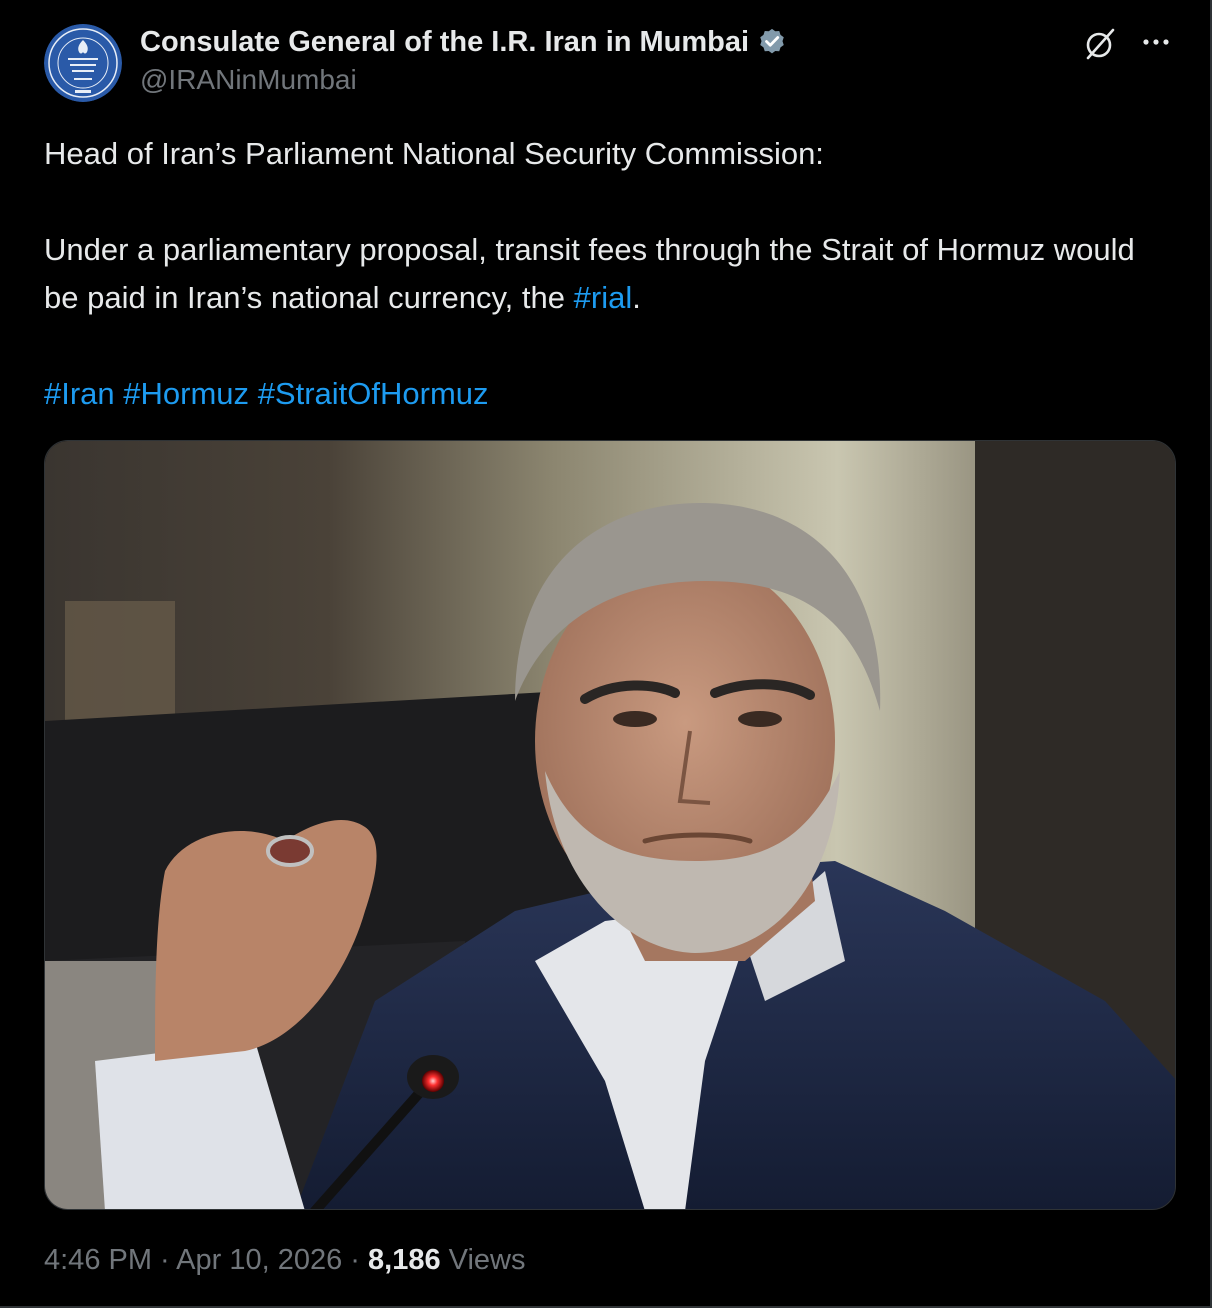 The width and height of the screenshot is (1212, 1308). What do you see at coordinates (373, 393) in the screenshot?
I see `hashtag-link: #StraitOfHormuz` at bounding box center [373, 393].